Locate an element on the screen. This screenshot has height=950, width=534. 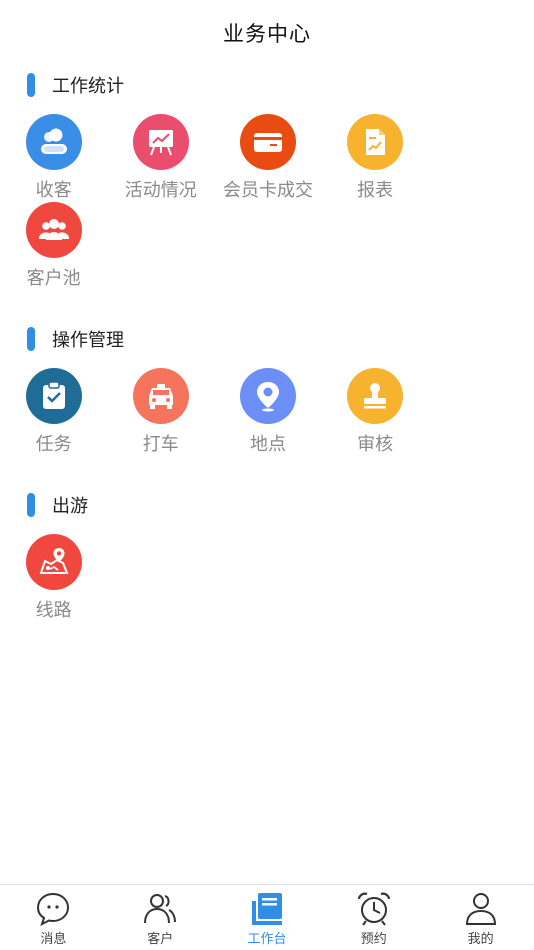
grid-item-label: 地点 is located at coordinates (267, 444).